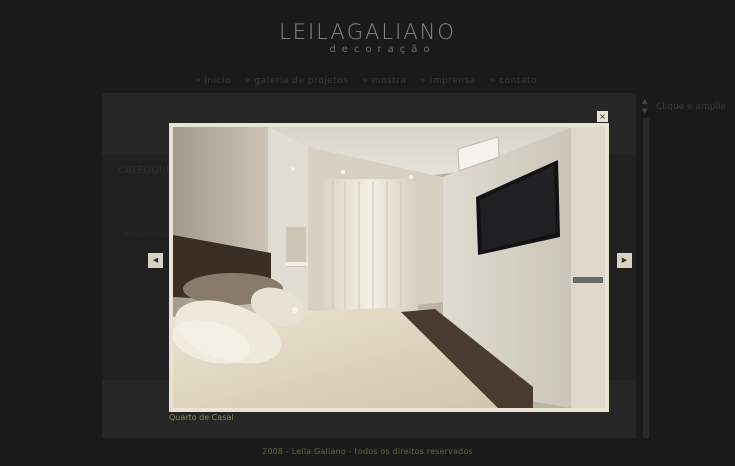  Describe the element at coordinates (447, 81) in the screenshot. I see `nav-item-imprensa: imprensa` at that location.